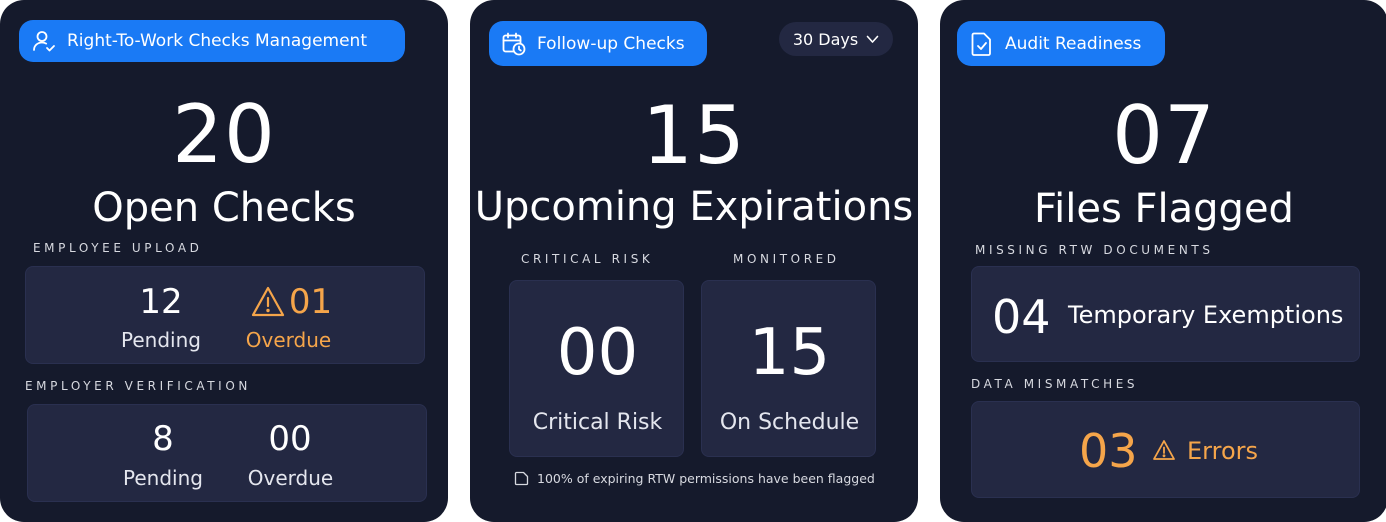  I want to click on missing-rtw-documents-section-label: MISSING RTW DOCUMENTS, so click(1094, 250).